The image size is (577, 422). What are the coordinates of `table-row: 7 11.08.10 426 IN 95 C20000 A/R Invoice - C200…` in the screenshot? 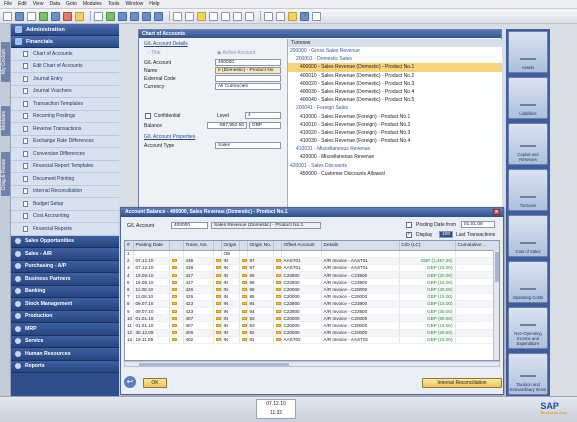 It's located at (312, 297).